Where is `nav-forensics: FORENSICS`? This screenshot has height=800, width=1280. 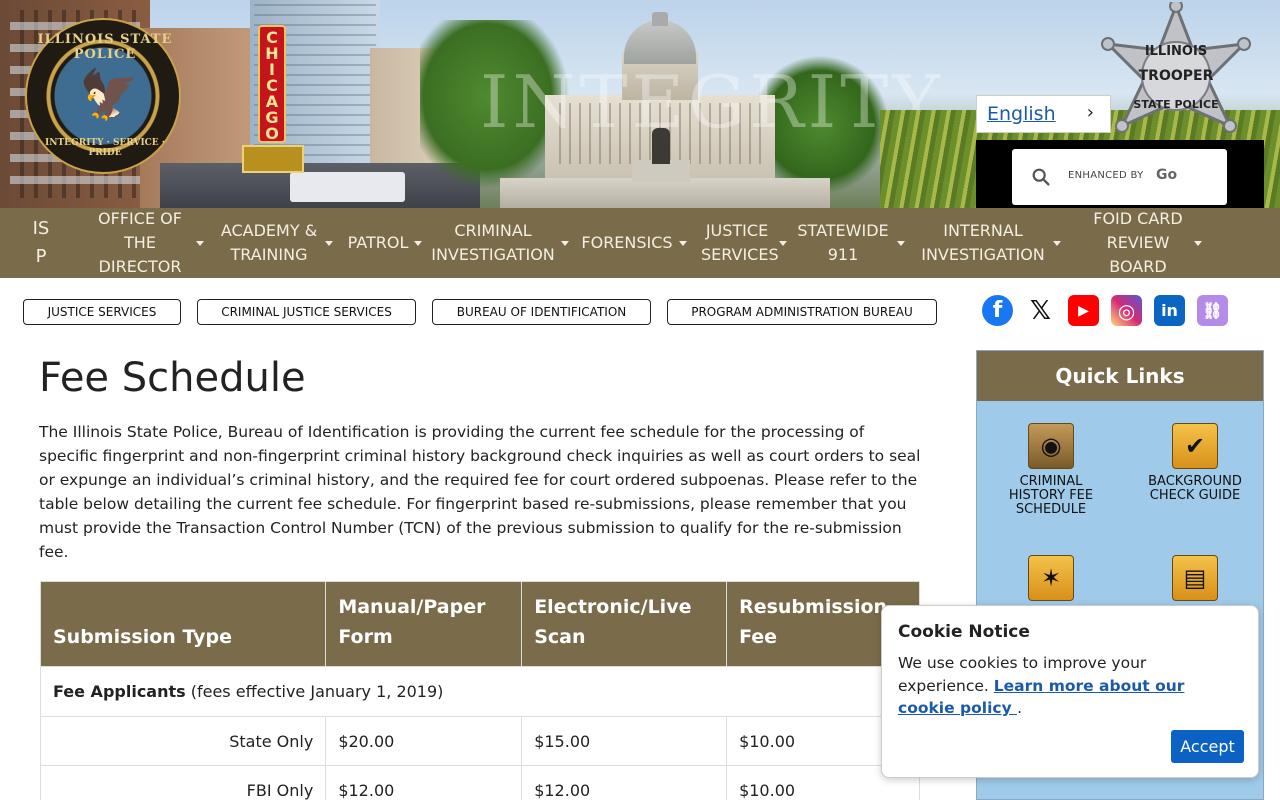
nav-forensics: FORENSICS is located at coordinates (634, 243).